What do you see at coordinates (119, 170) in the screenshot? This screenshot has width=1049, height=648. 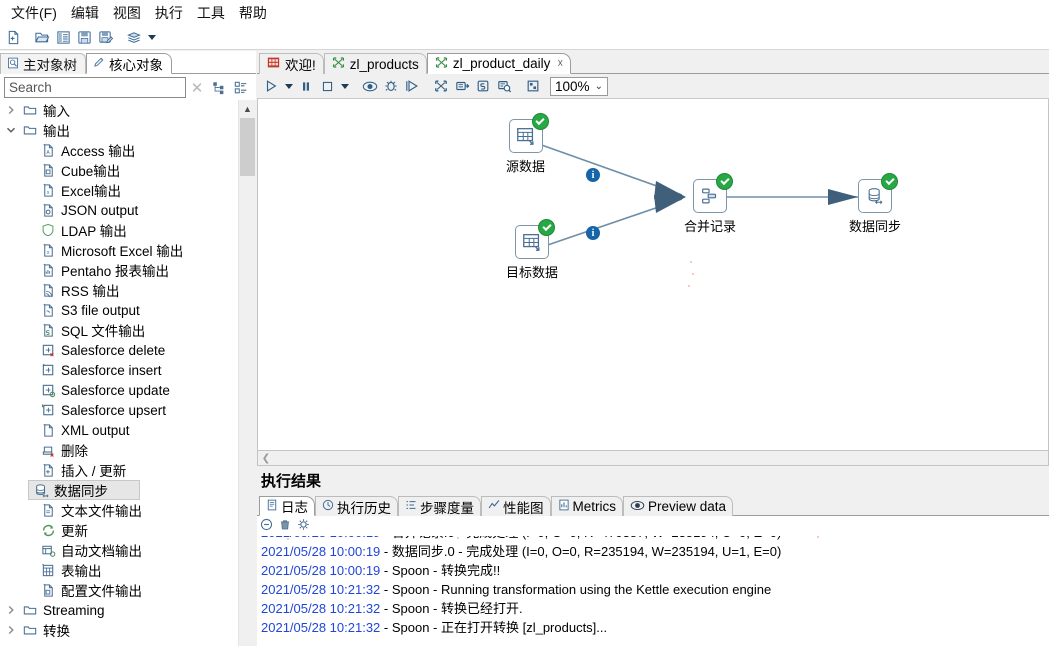 I see `tree-item: Cube输出` at bounding box center [119, 170].